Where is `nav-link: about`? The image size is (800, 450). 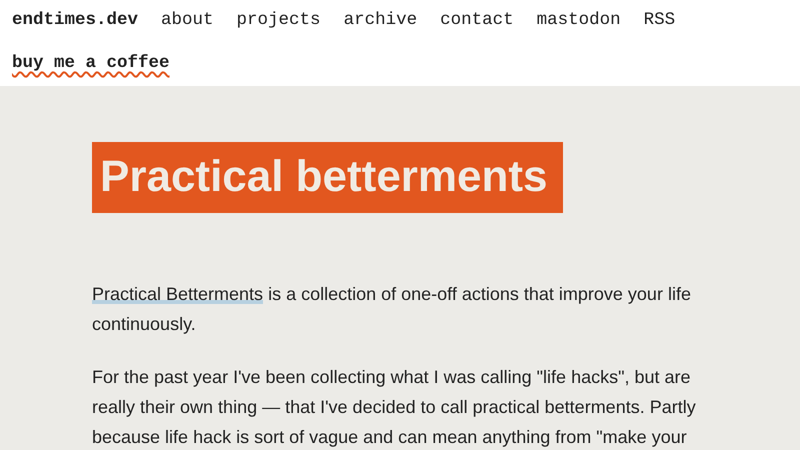 nav-link: about is located at coordinates (187, 20).